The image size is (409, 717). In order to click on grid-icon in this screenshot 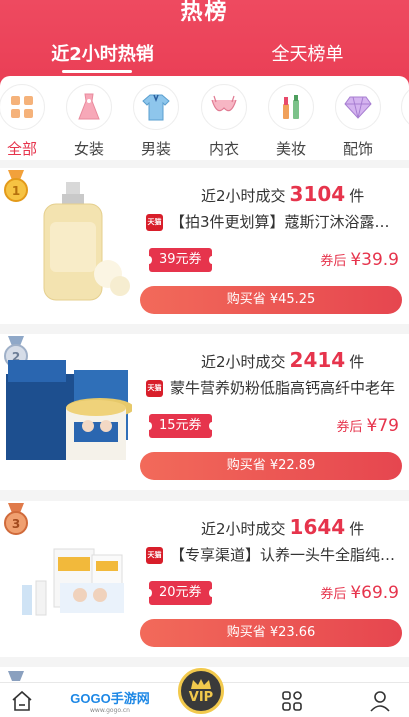, I will do `click(22, 107)`.